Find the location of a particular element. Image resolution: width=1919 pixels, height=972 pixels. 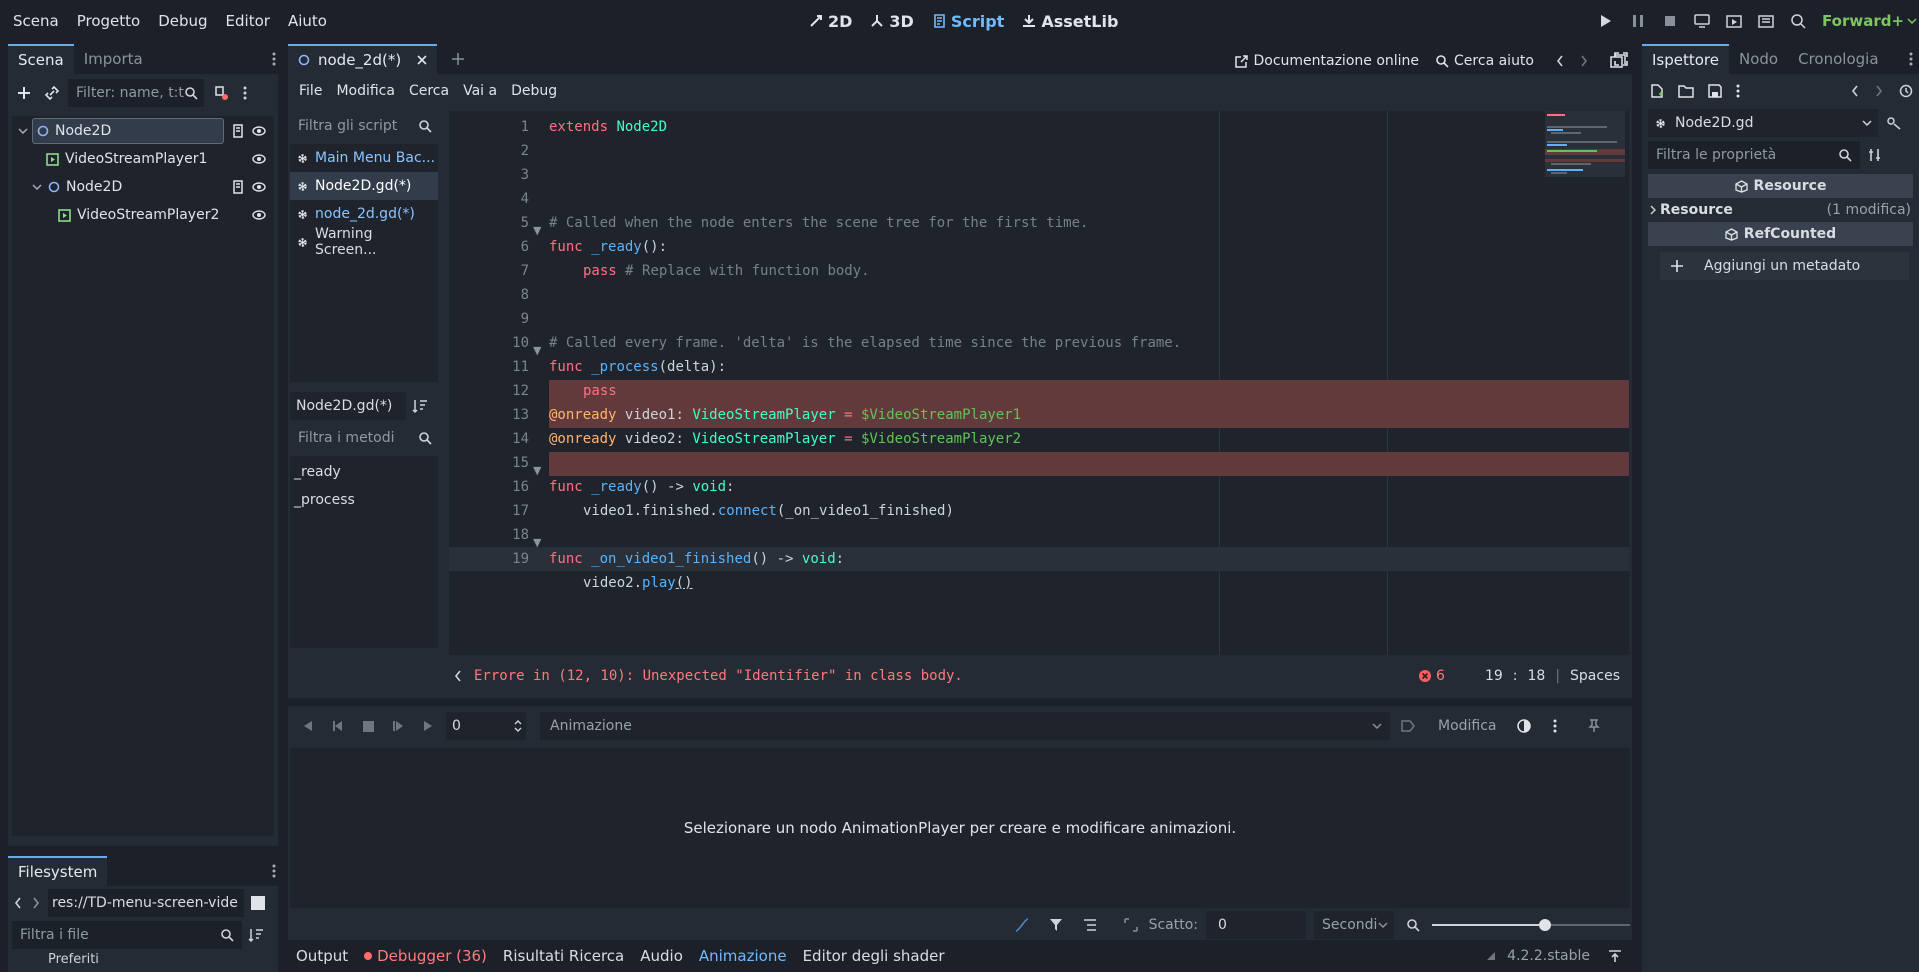

animation-select: Animazione is located at coordinates (965, 726).